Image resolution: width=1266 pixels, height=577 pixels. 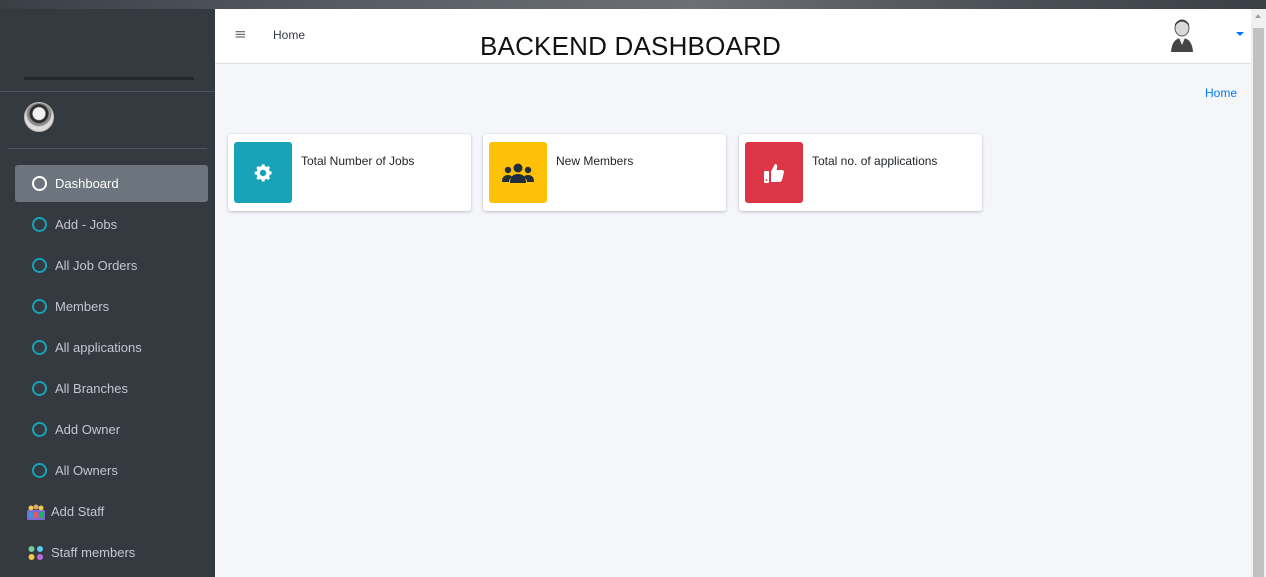 I want to click on brand-area, so click(x=107, y=50).